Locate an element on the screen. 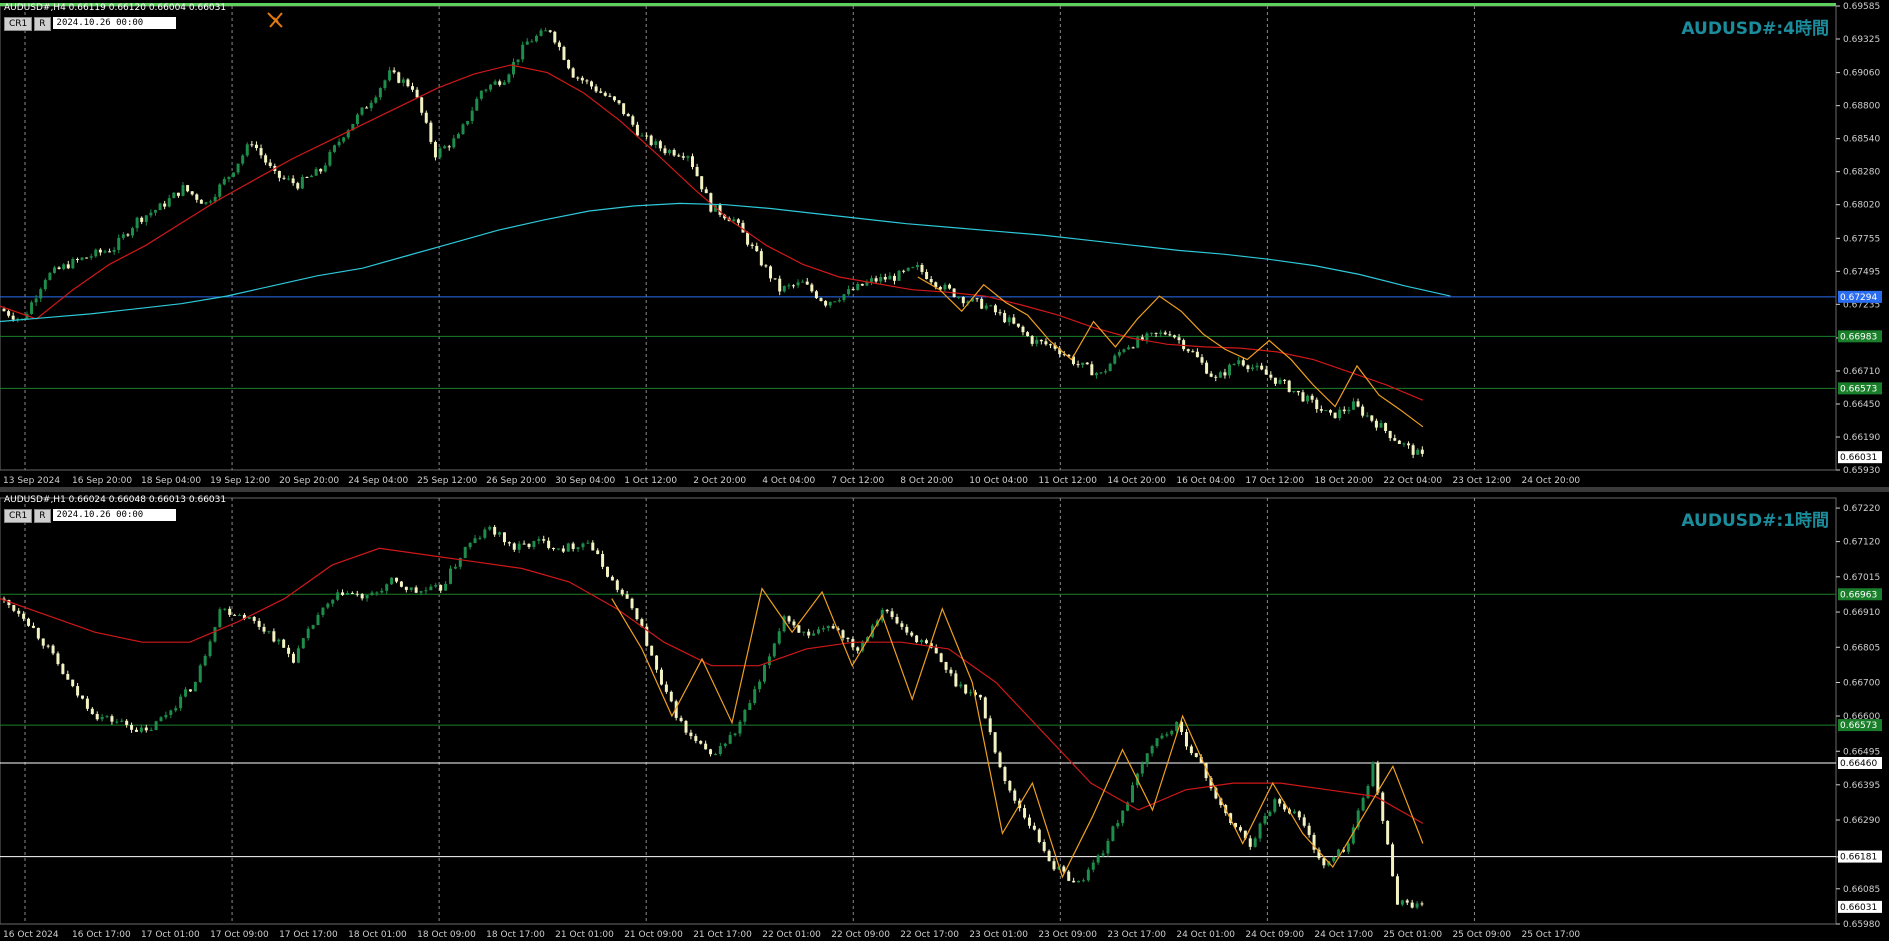 This screenshot has width=1889, height=941. h4-y-tick-label: 0.69325 is located at coordinates (1861, 40).